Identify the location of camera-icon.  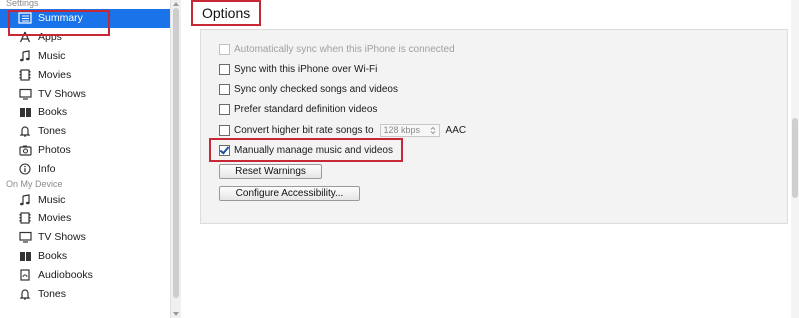
(25, 150).